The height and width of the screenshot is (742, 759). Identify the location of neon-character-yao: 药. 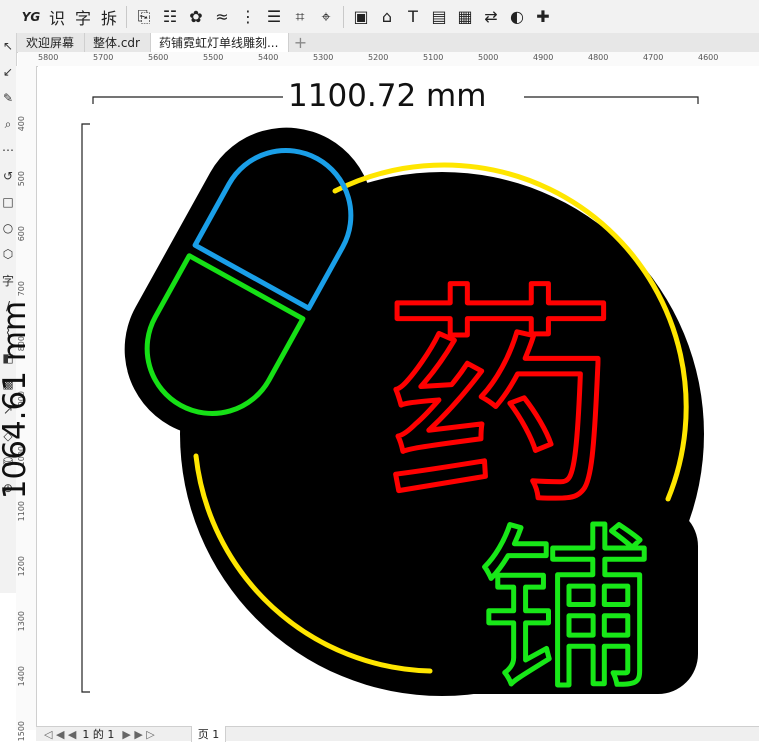
(500, 400).